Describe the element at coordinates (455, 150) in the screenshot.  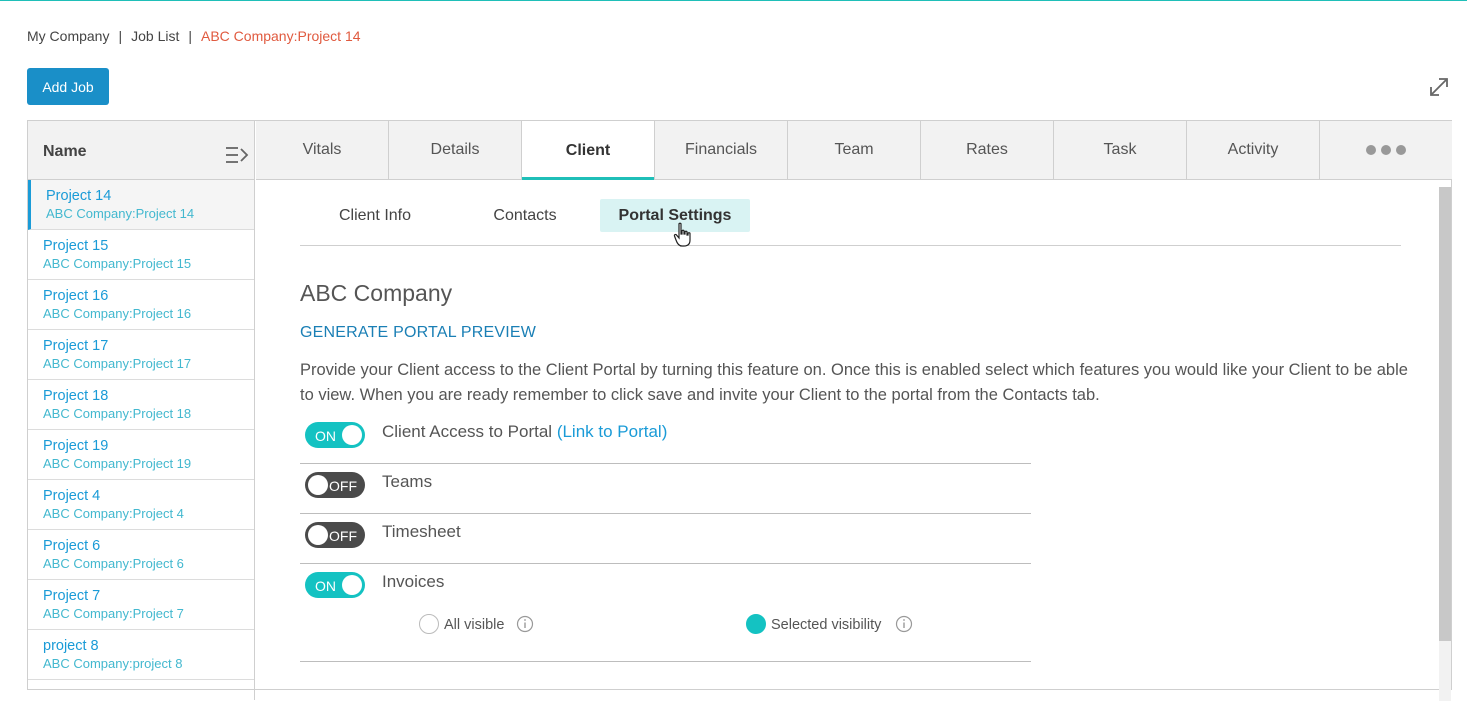
I see `tab-details: Details` at that location.